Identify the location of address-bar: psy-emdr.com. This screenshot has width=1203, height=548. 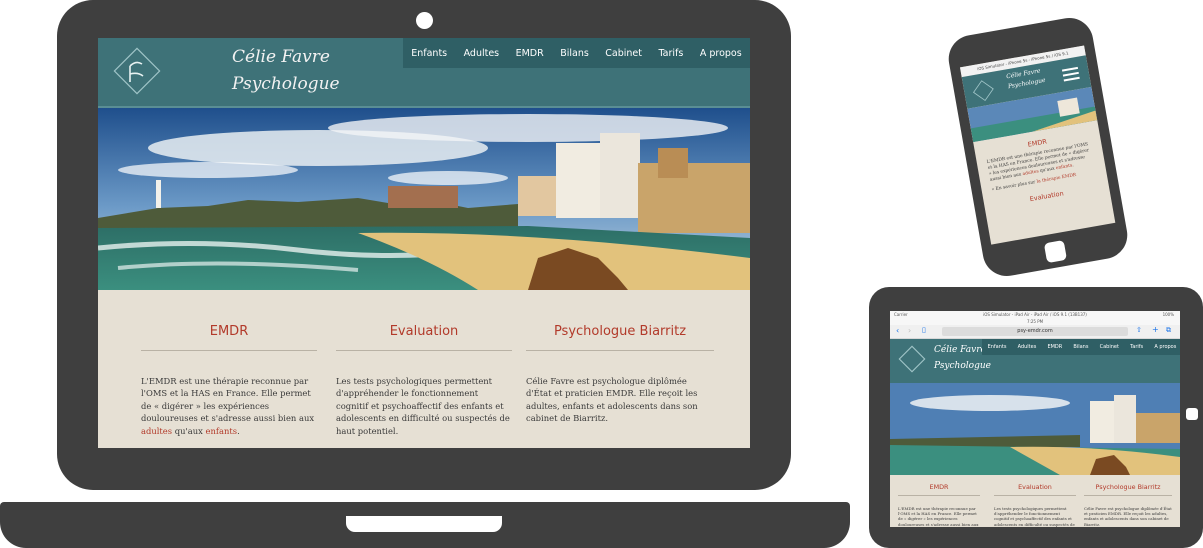
(1035, 331).